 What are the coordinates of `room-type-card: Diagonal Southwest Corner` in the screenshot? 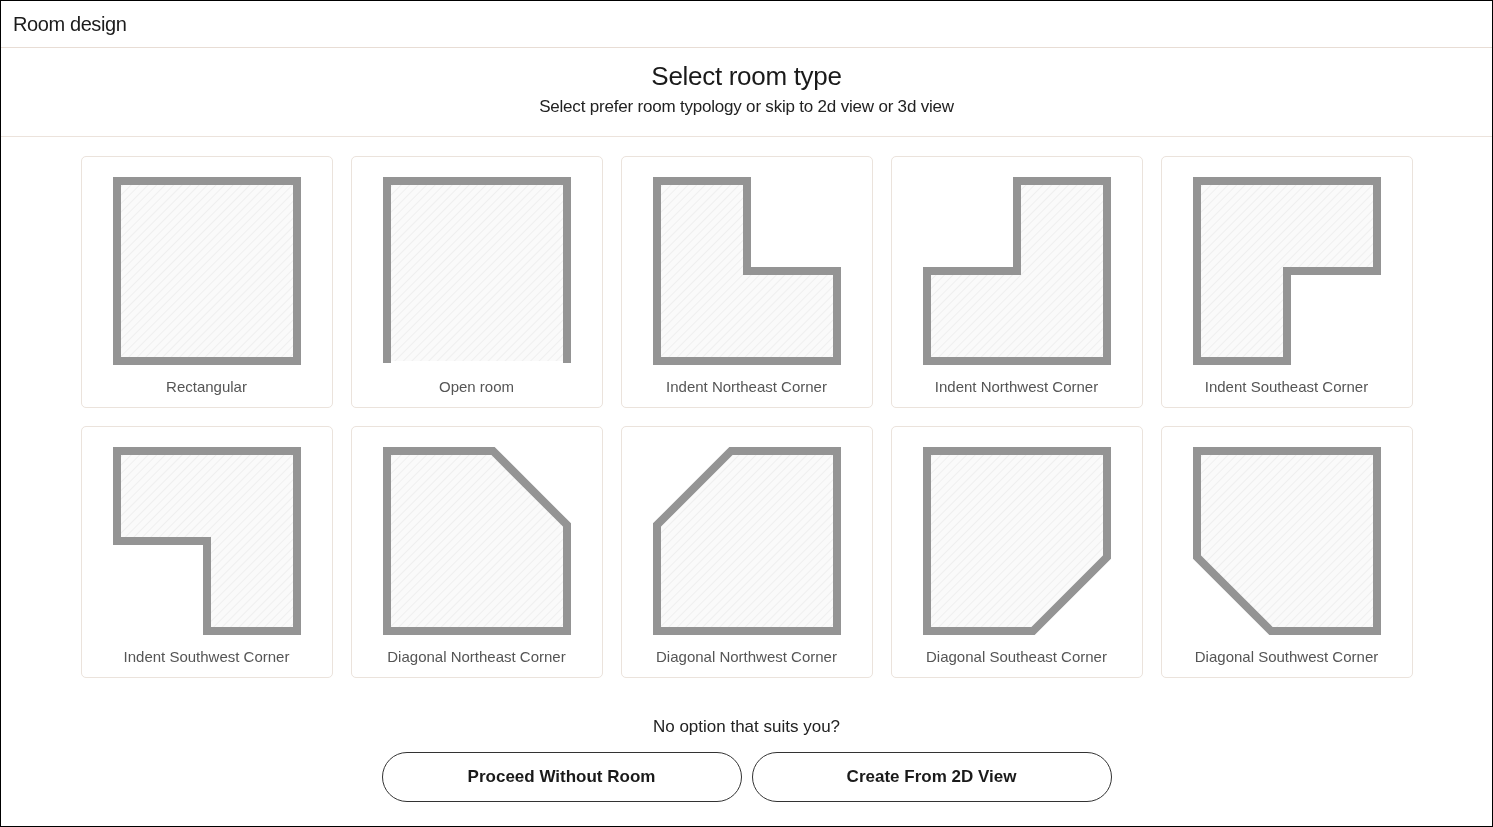 It's located at (1286, 552).